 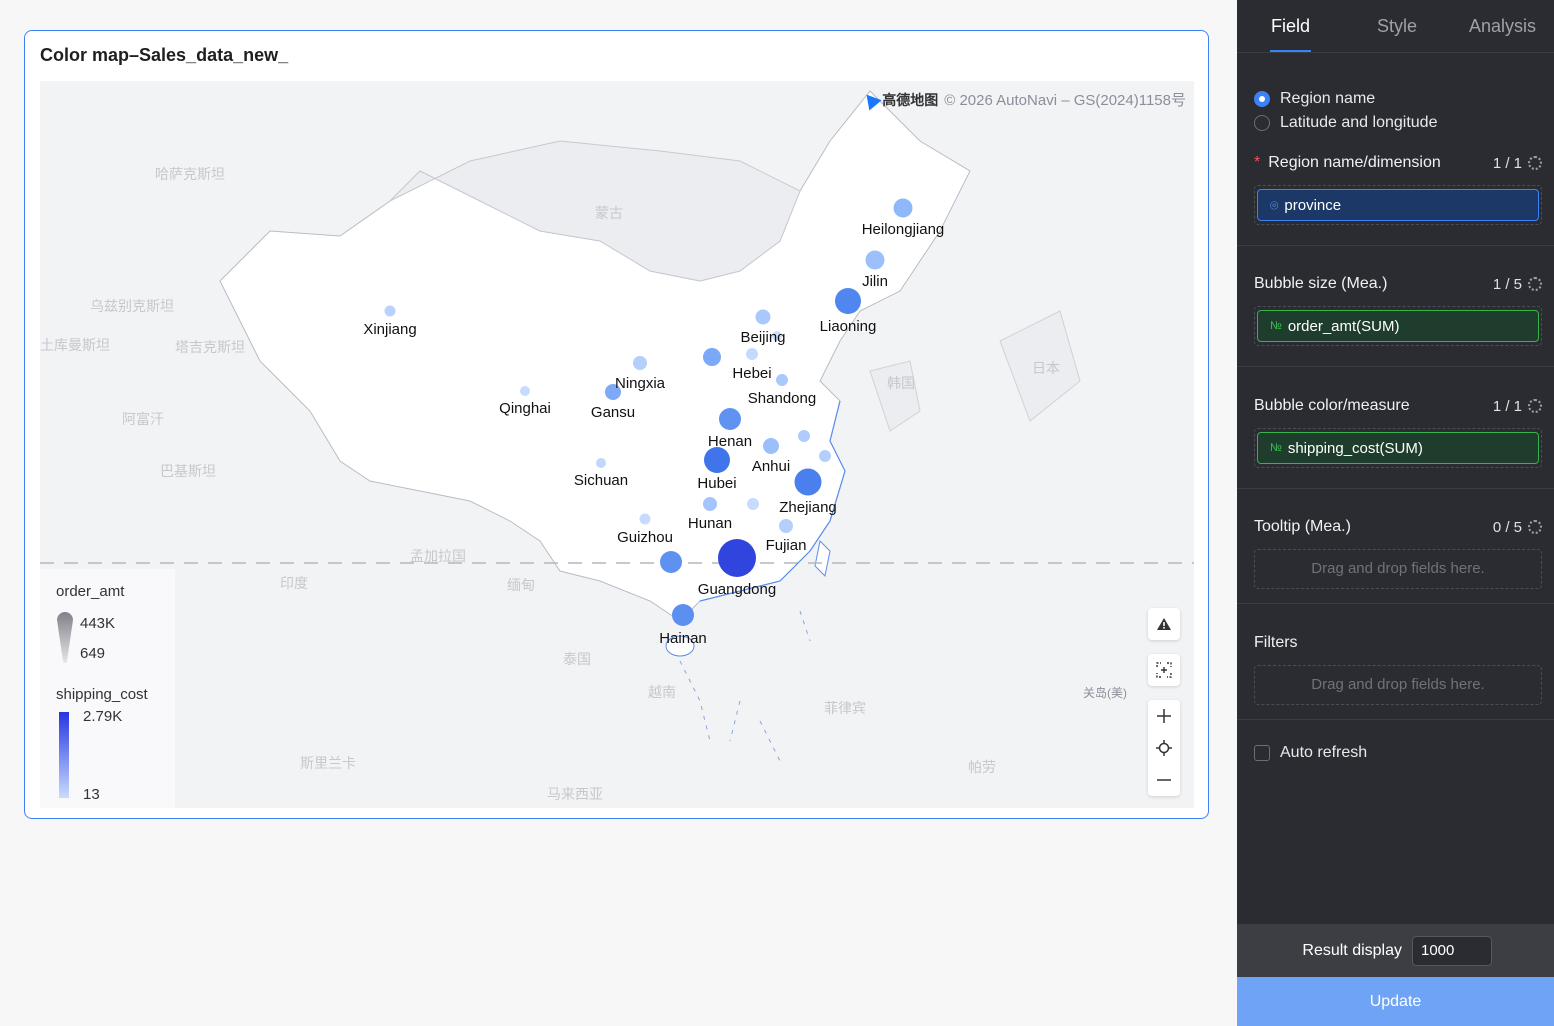 I want to click on bubble-color-label: Bubble color/measure, so click(x=1332, y=405).